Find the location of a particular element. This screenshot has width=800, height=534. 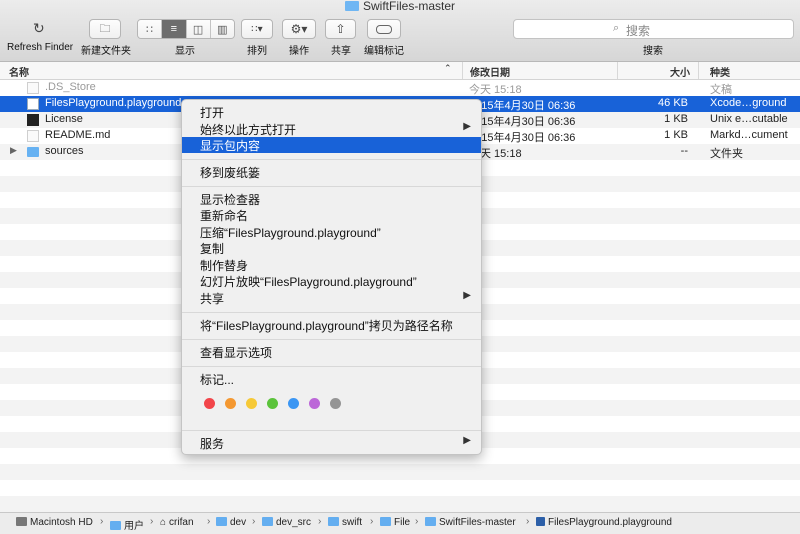

tag-purple-dot is located at coordinates (314, 403).